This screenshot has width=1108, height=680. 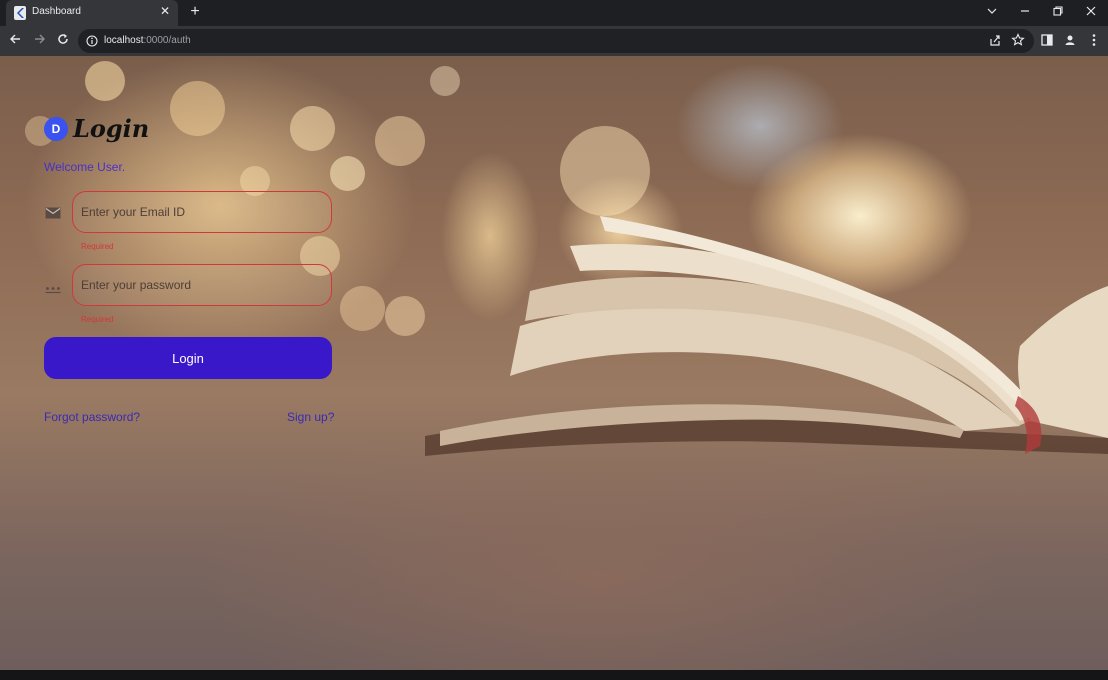 What do you see at coordinates (165, 11) in the screenshot?
I see `close-icon: ✕` at bounding box center [165, 11].